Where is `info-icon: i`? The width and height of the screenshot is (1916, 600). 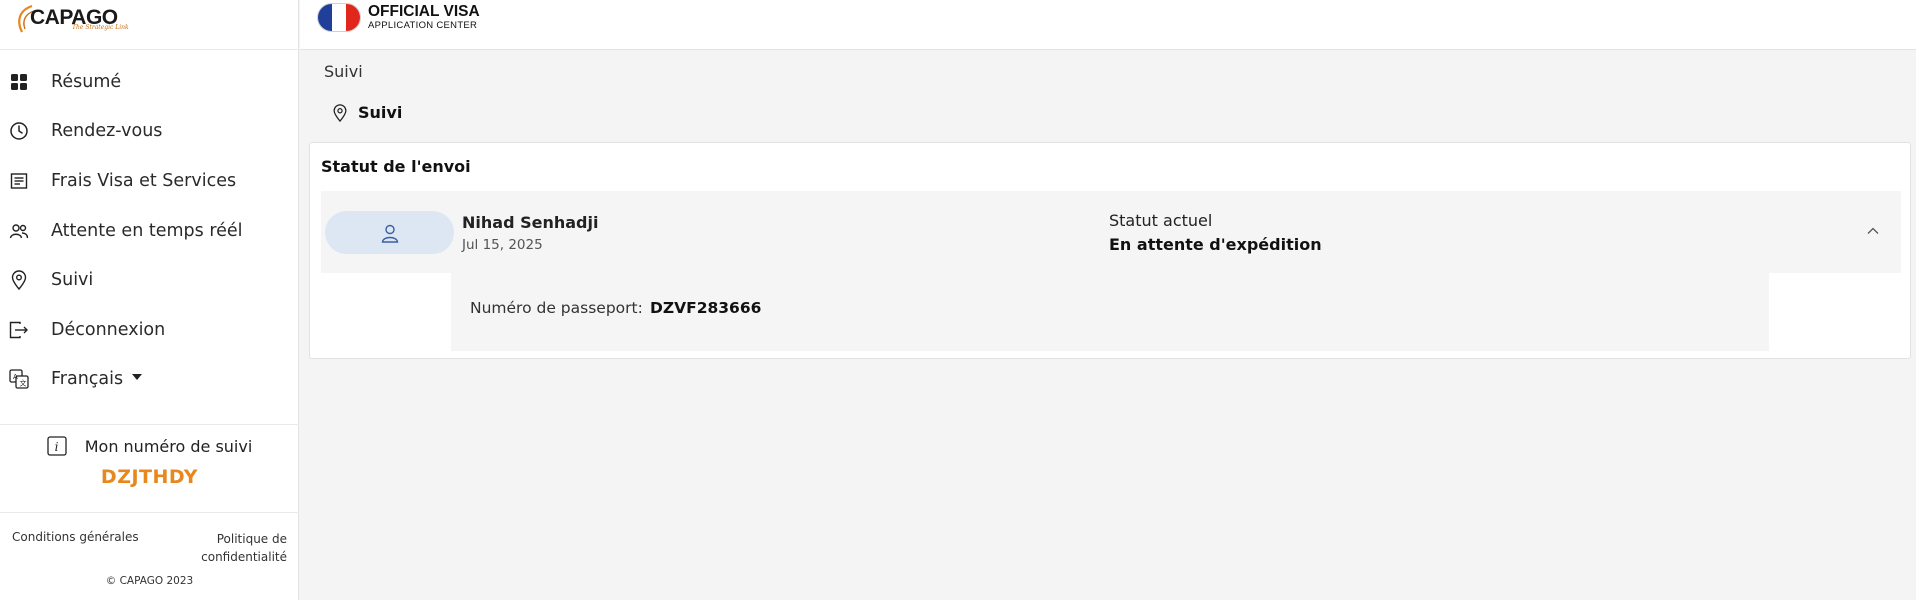 info-icon: i is located at coordinates (57, 446).